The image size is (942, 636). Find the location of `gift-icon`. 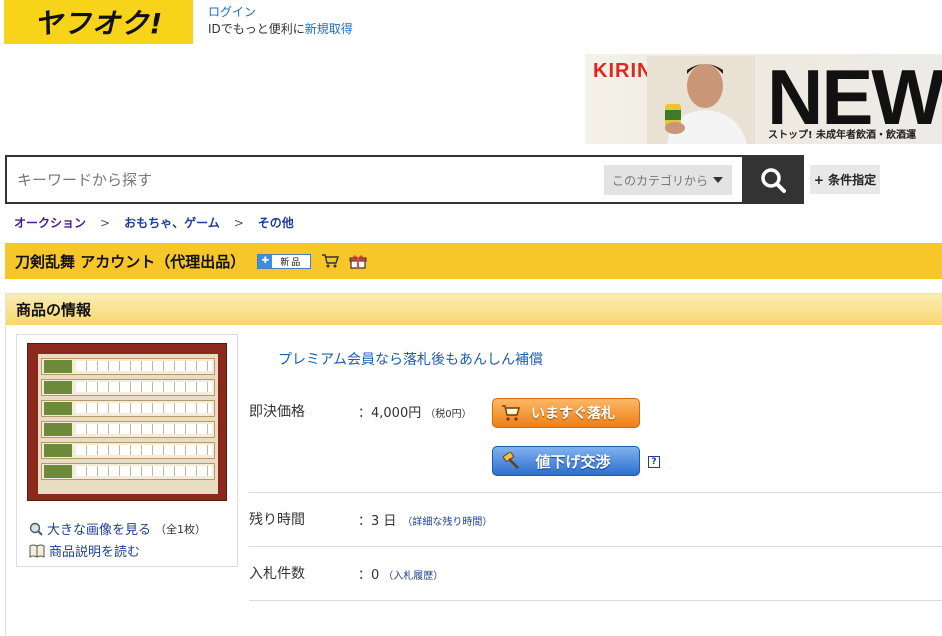

gift-icon is located at coordinates (358, 262).